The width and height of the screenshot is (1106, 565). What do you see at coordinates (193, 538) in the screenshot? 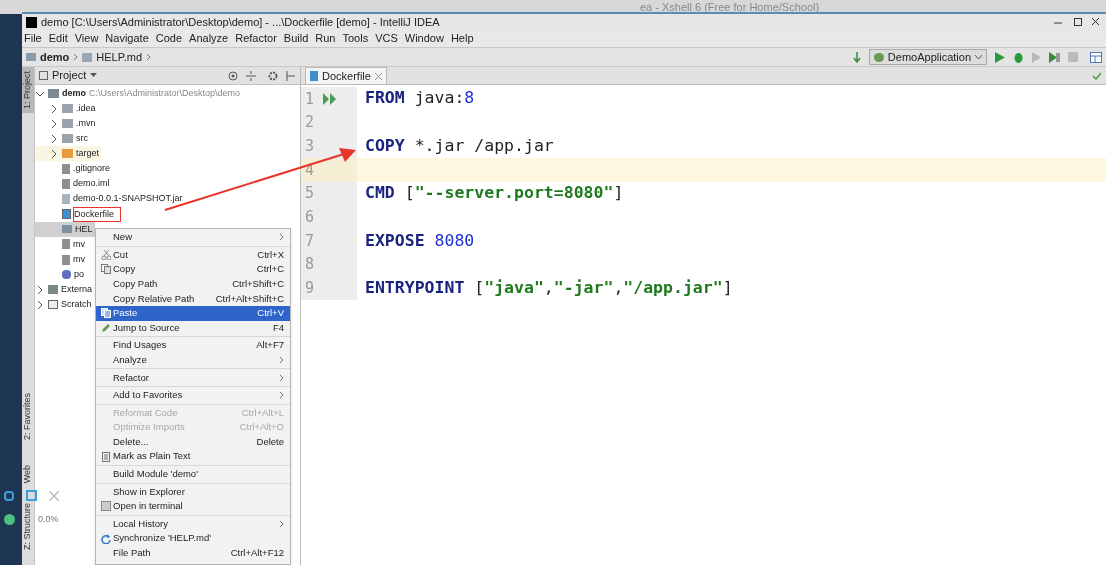
I see `menu-item: Synchronize 'HELP.md'` at bounding box center [193, 538].